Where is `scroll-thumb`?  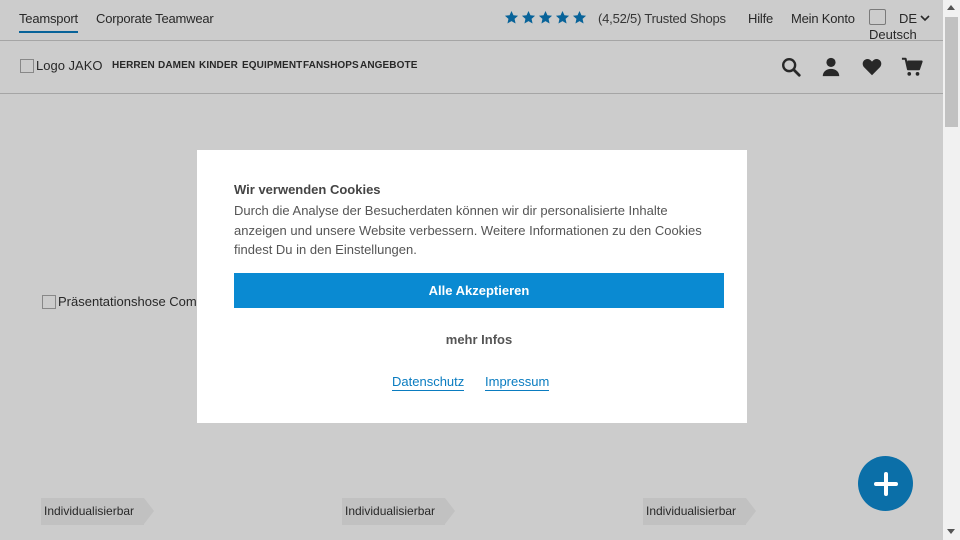
scroll-thumb is located at coordinates (951, 72).